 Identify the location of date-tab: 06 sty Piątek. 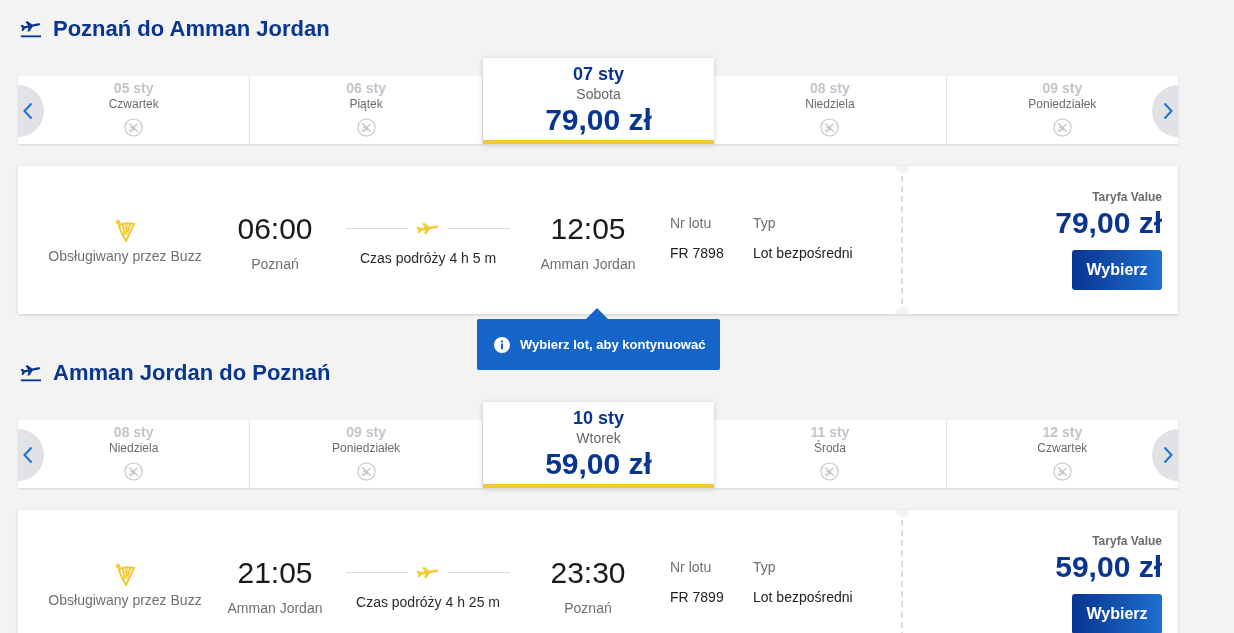
(366, 110).